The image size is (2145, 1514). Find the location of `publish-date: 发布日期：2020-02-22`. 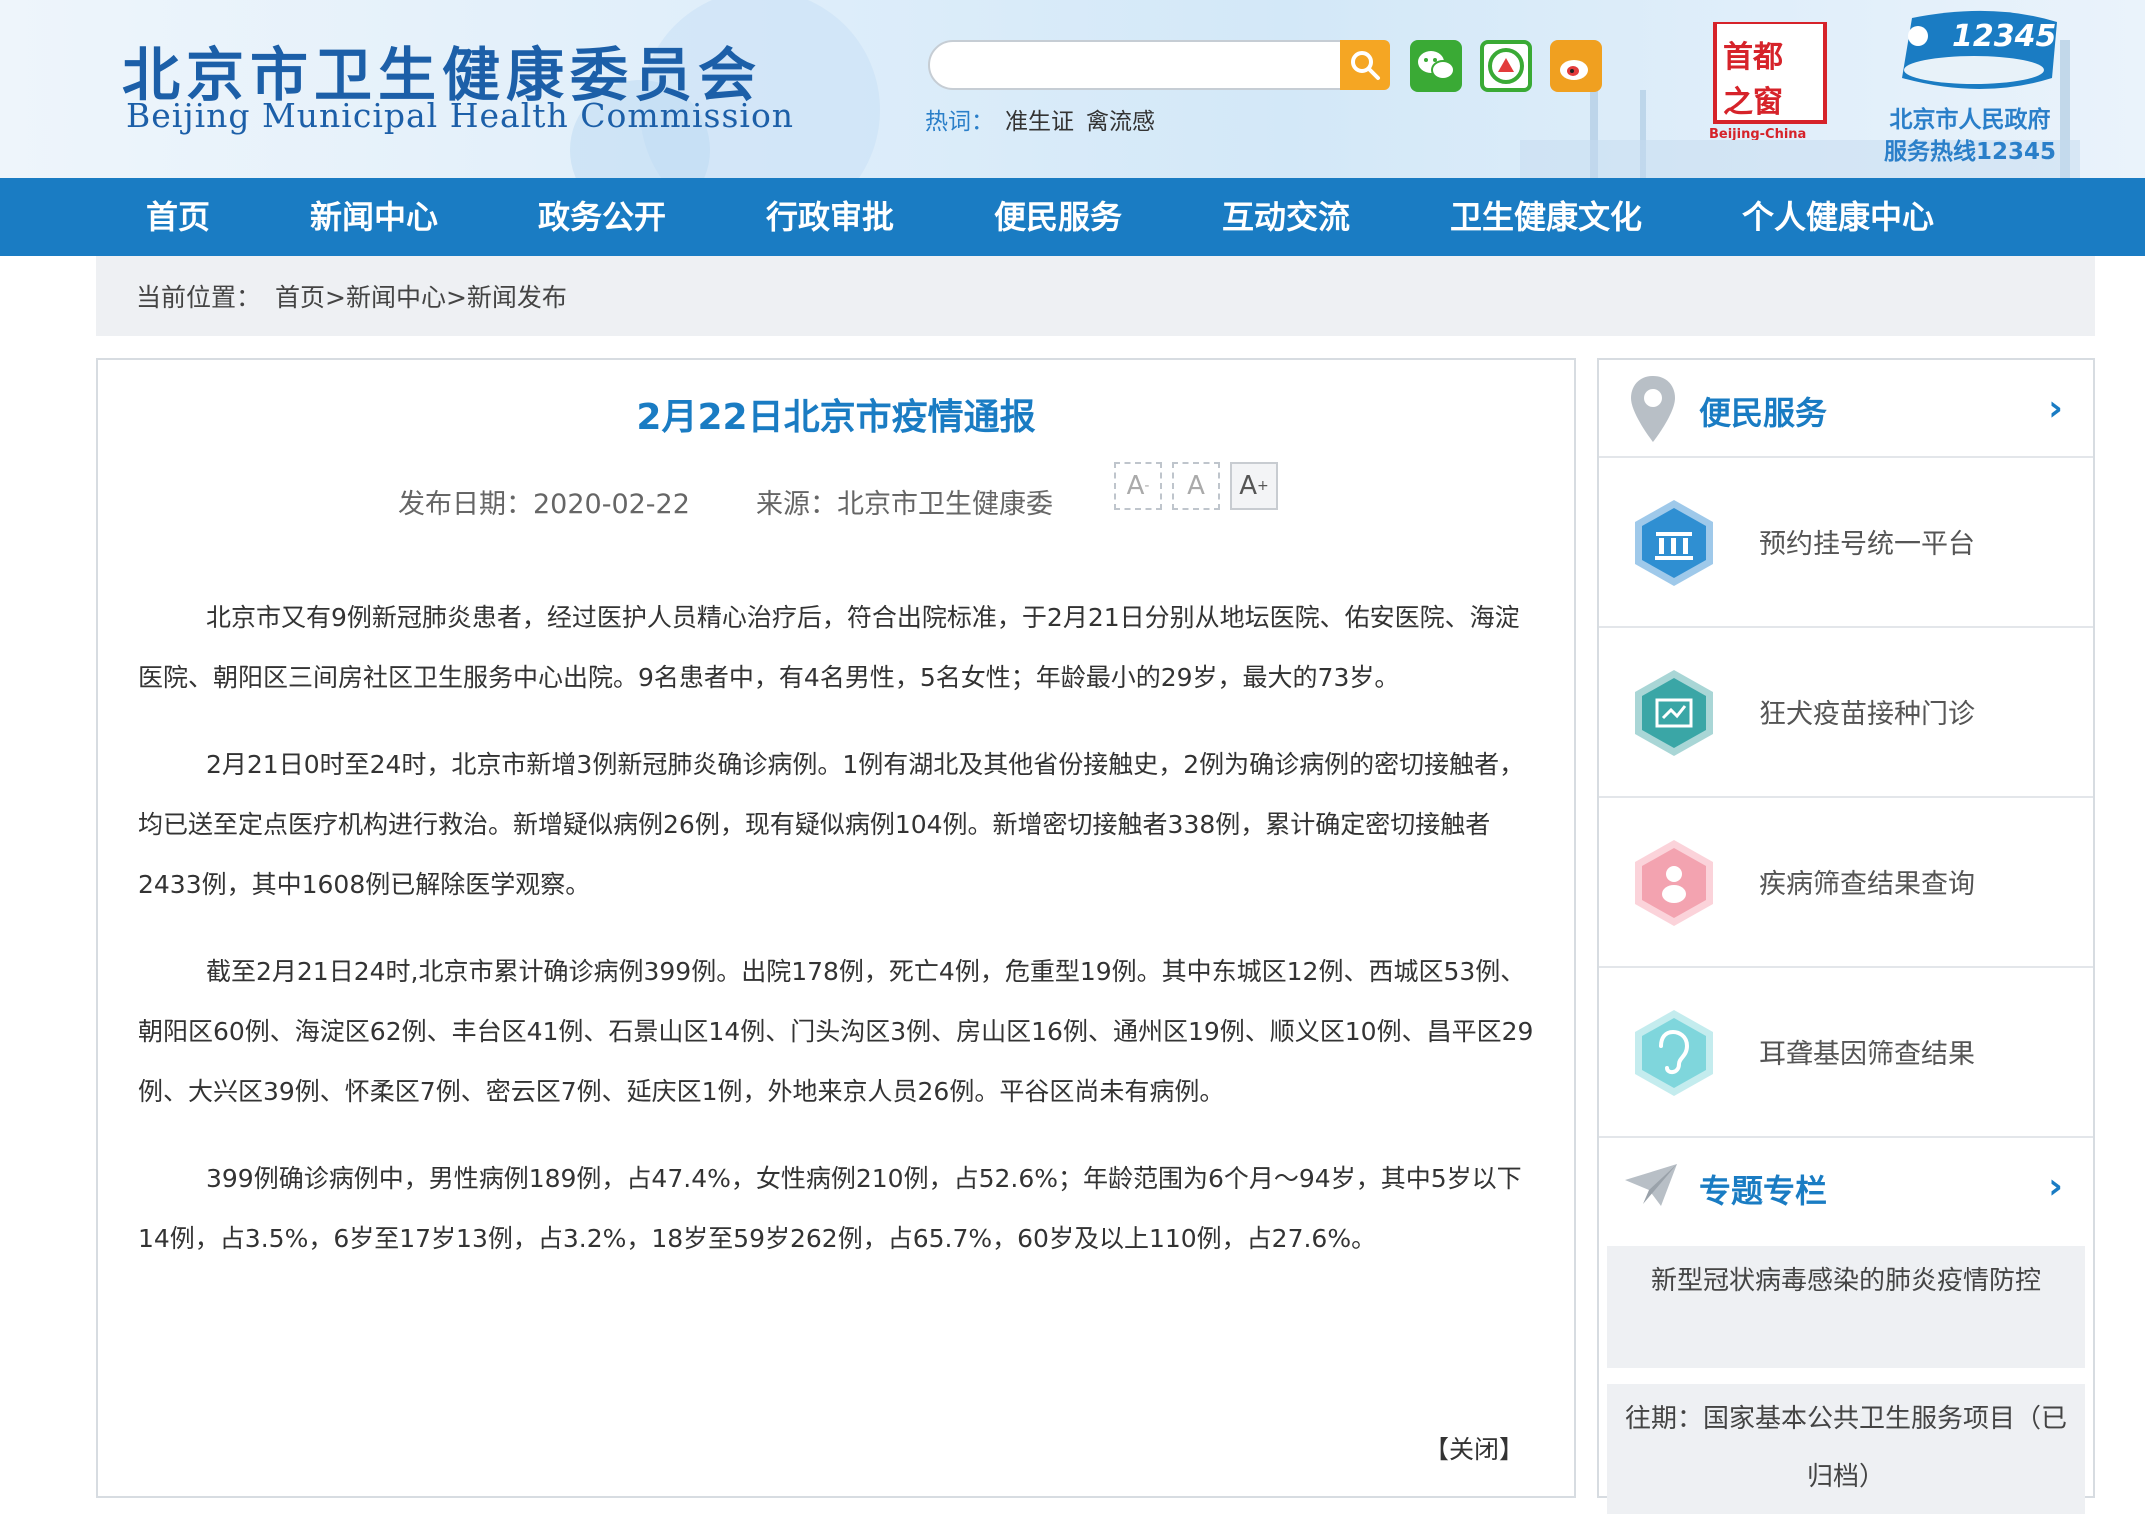

publish-date: 发布日期：2020-02-22 is located at coordinates (544, 504).